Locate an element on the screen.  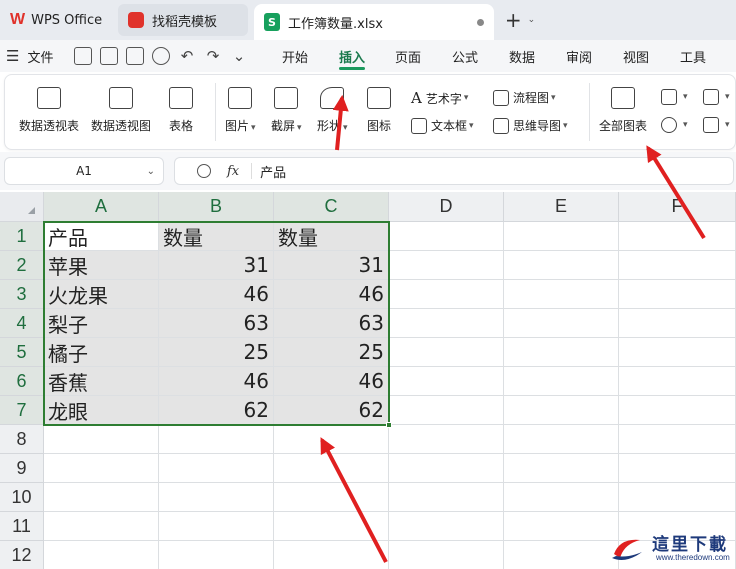
pie-chart-button: ▾ is located at coordinates (674, 125).